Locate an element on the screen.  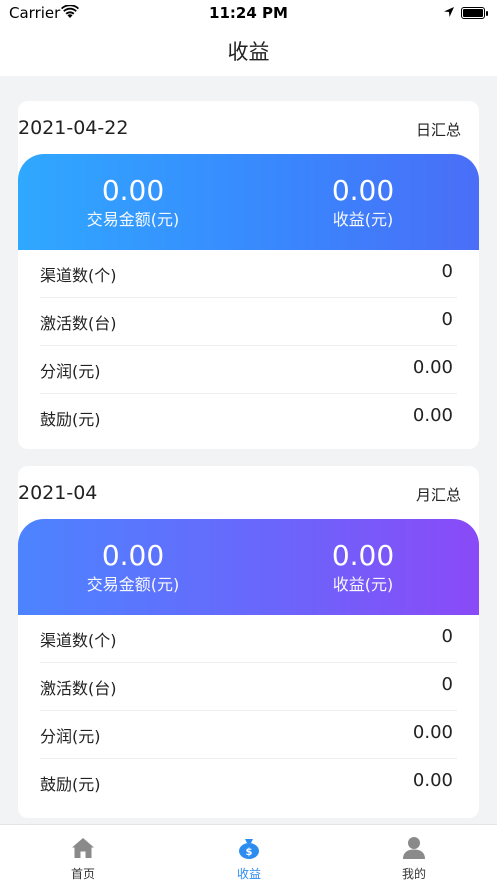
tab-income: $ 收益 is located at coordinates (249, 854).